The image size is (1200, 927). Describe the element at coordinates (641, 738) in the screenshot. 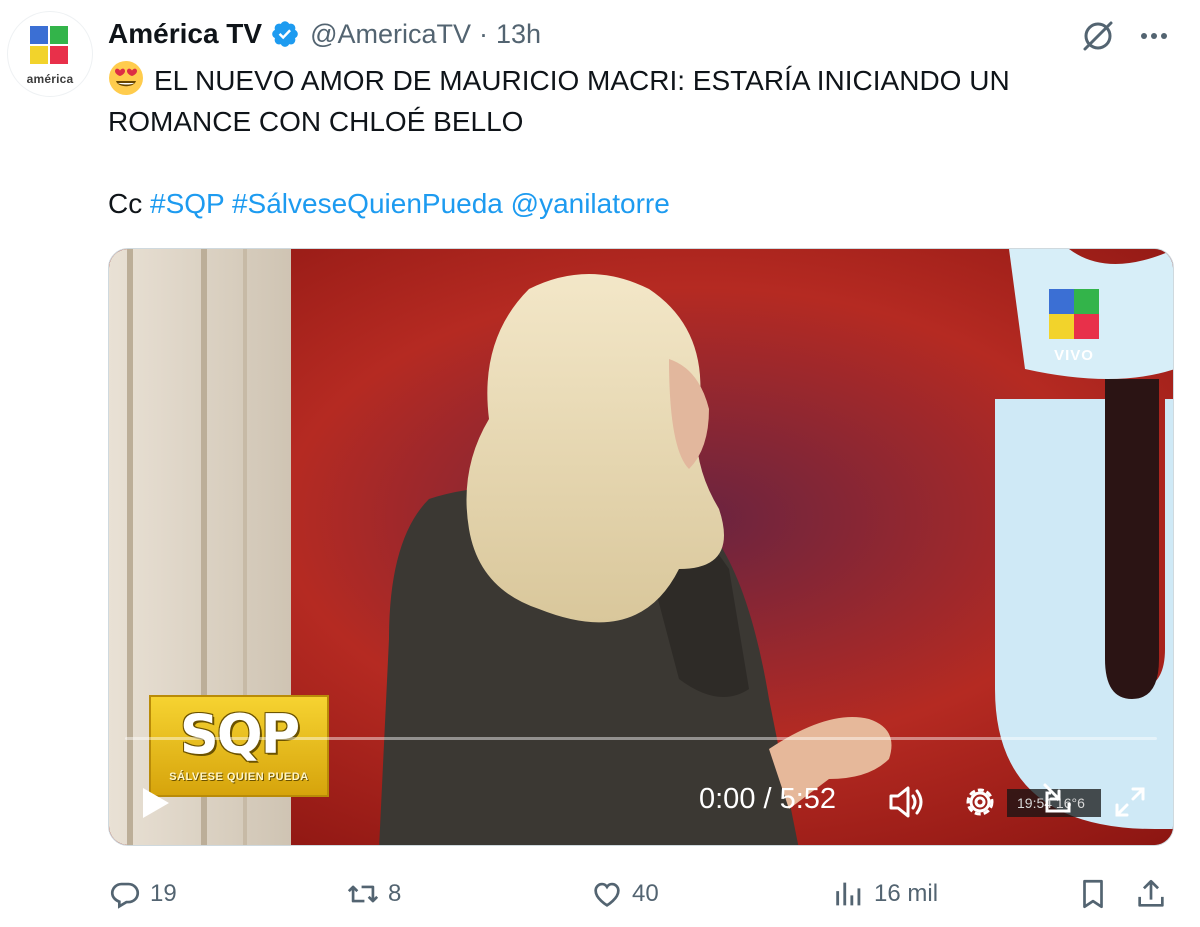

I see `progress-bar` at that location.